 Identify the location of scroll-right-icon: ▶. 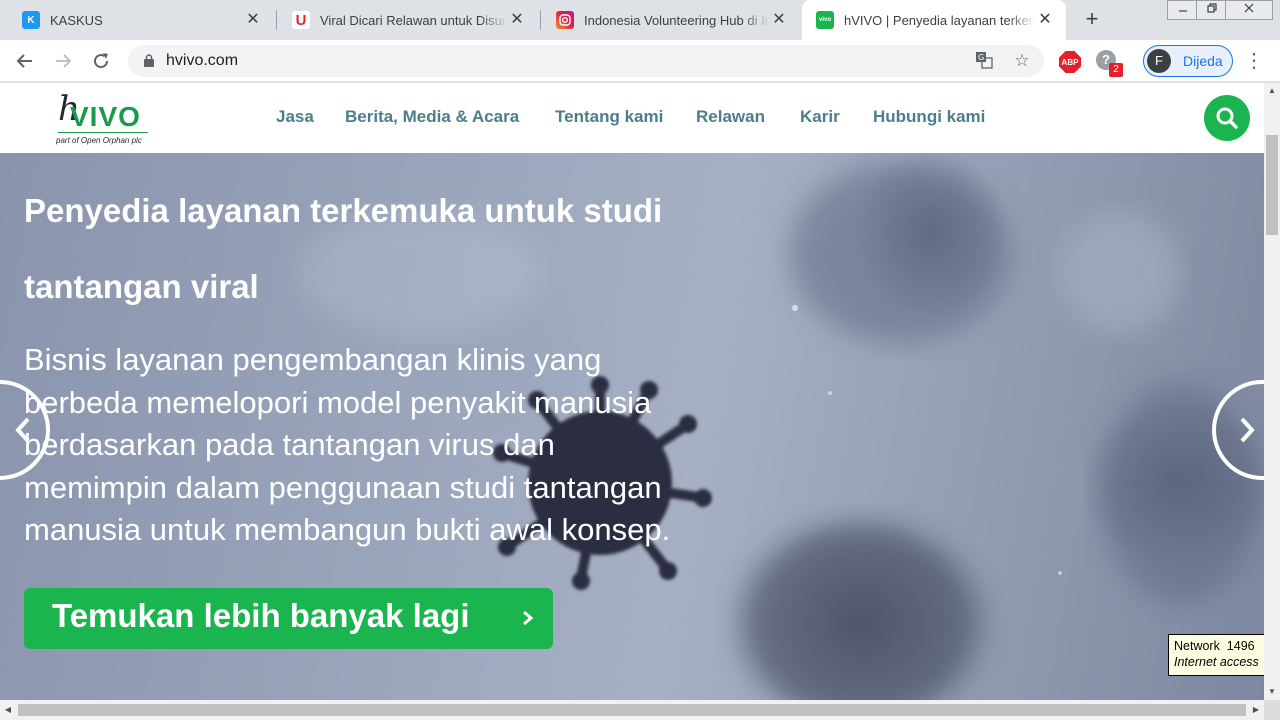
(1256, 710).